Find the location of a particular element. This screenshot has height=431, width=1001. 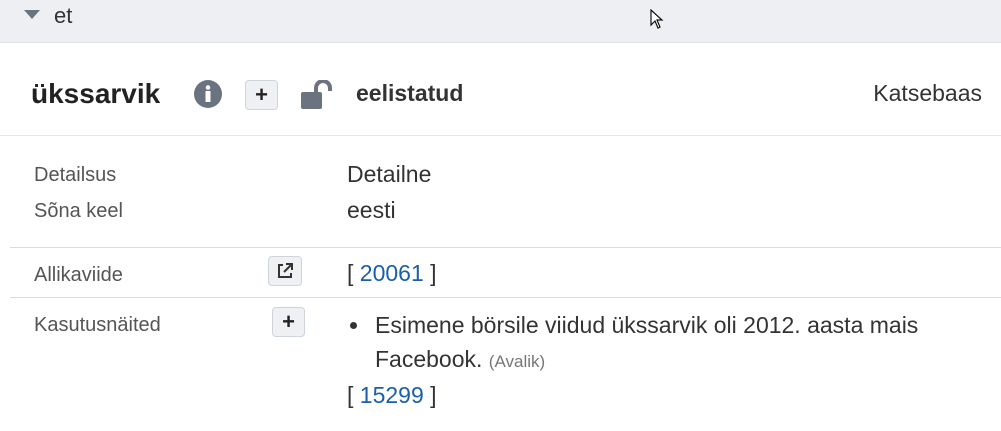

source-link: 20061 is located at coordinates (392, 273).